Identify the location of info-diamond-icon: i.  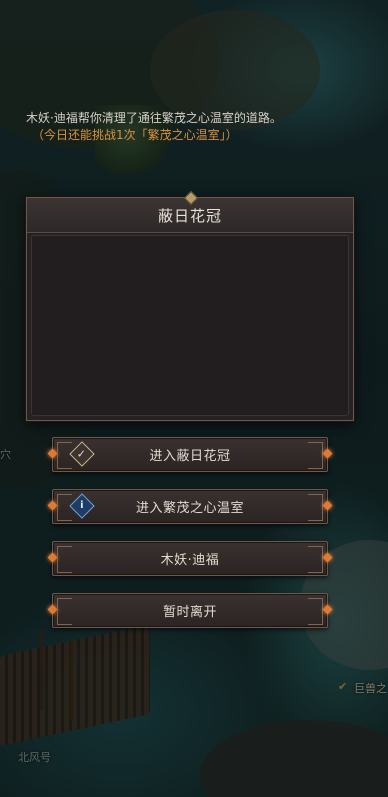
(82, 506).